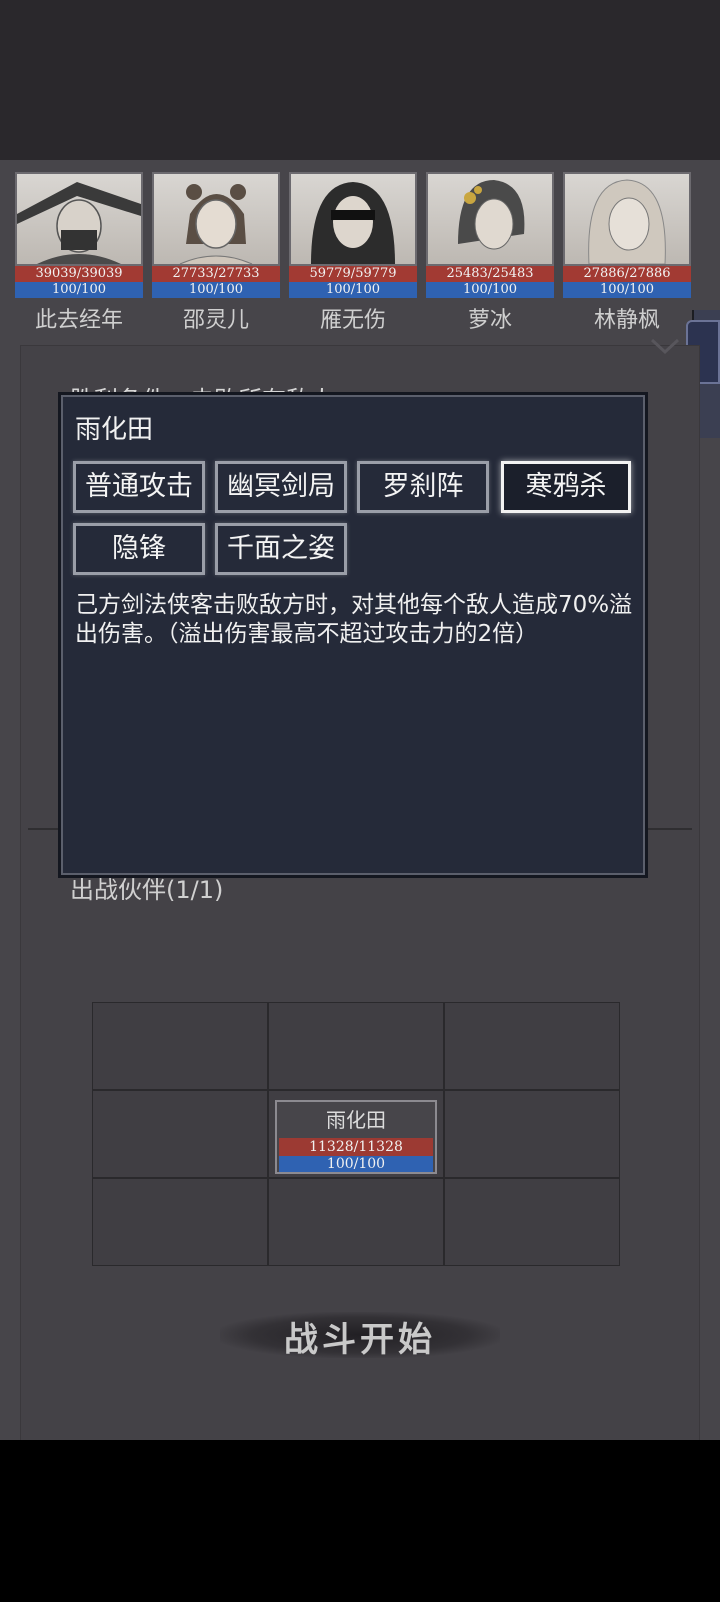  I want to click on skill-button-2: 幽冥剑局, so click(281, 487).